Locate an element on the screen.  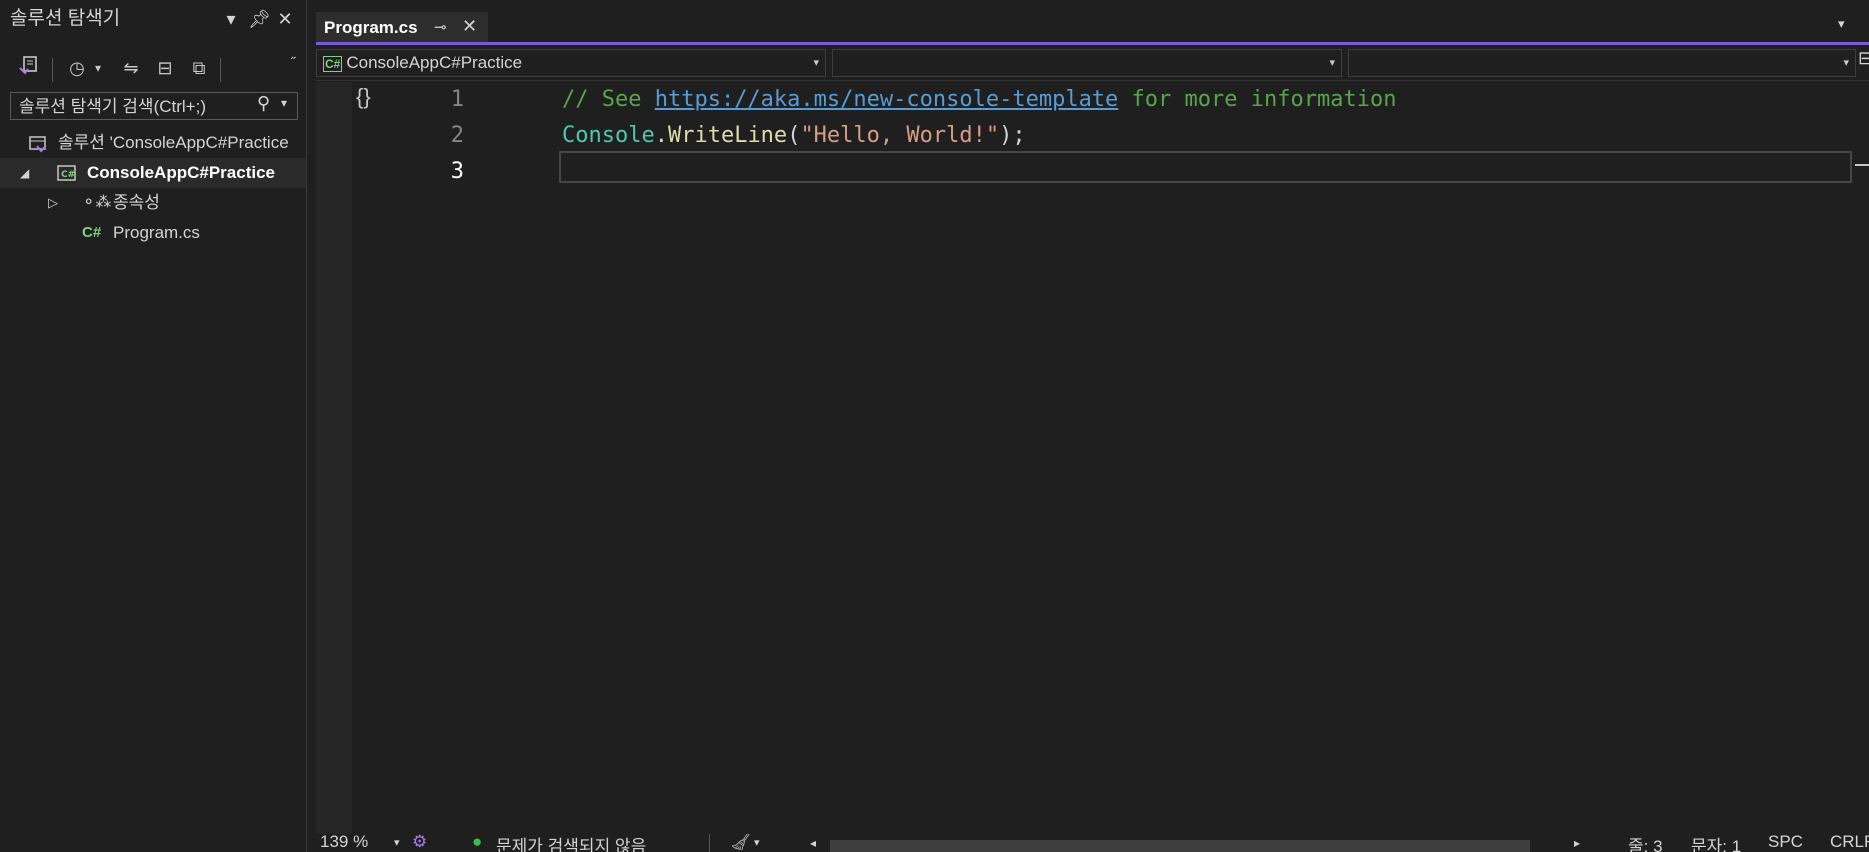
line-ending-indicator: CRLF is located at coordinates (1849, 843).